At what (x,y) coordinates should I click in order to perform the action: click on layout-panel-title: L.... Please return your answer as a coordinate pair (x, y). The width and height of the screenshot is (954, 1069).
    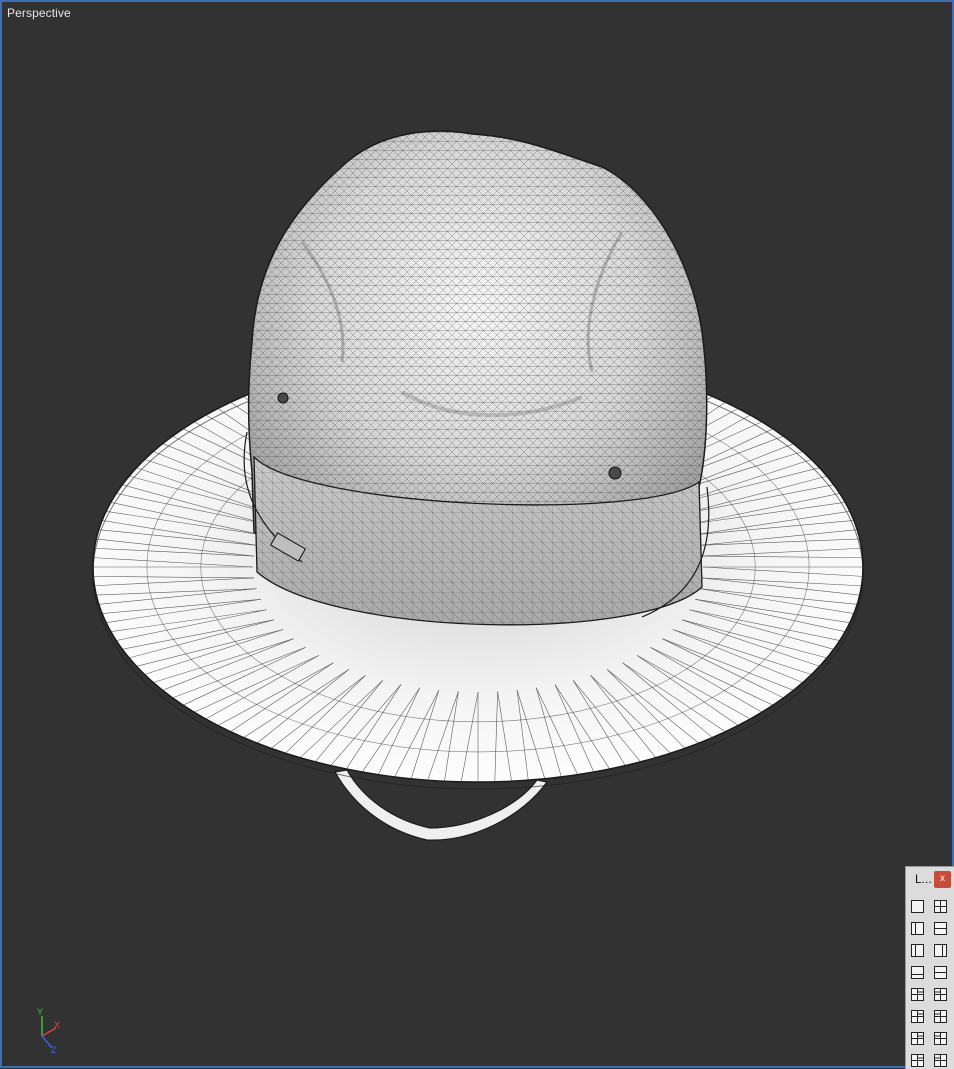
    Looking at the image, I should click on (923, 879).